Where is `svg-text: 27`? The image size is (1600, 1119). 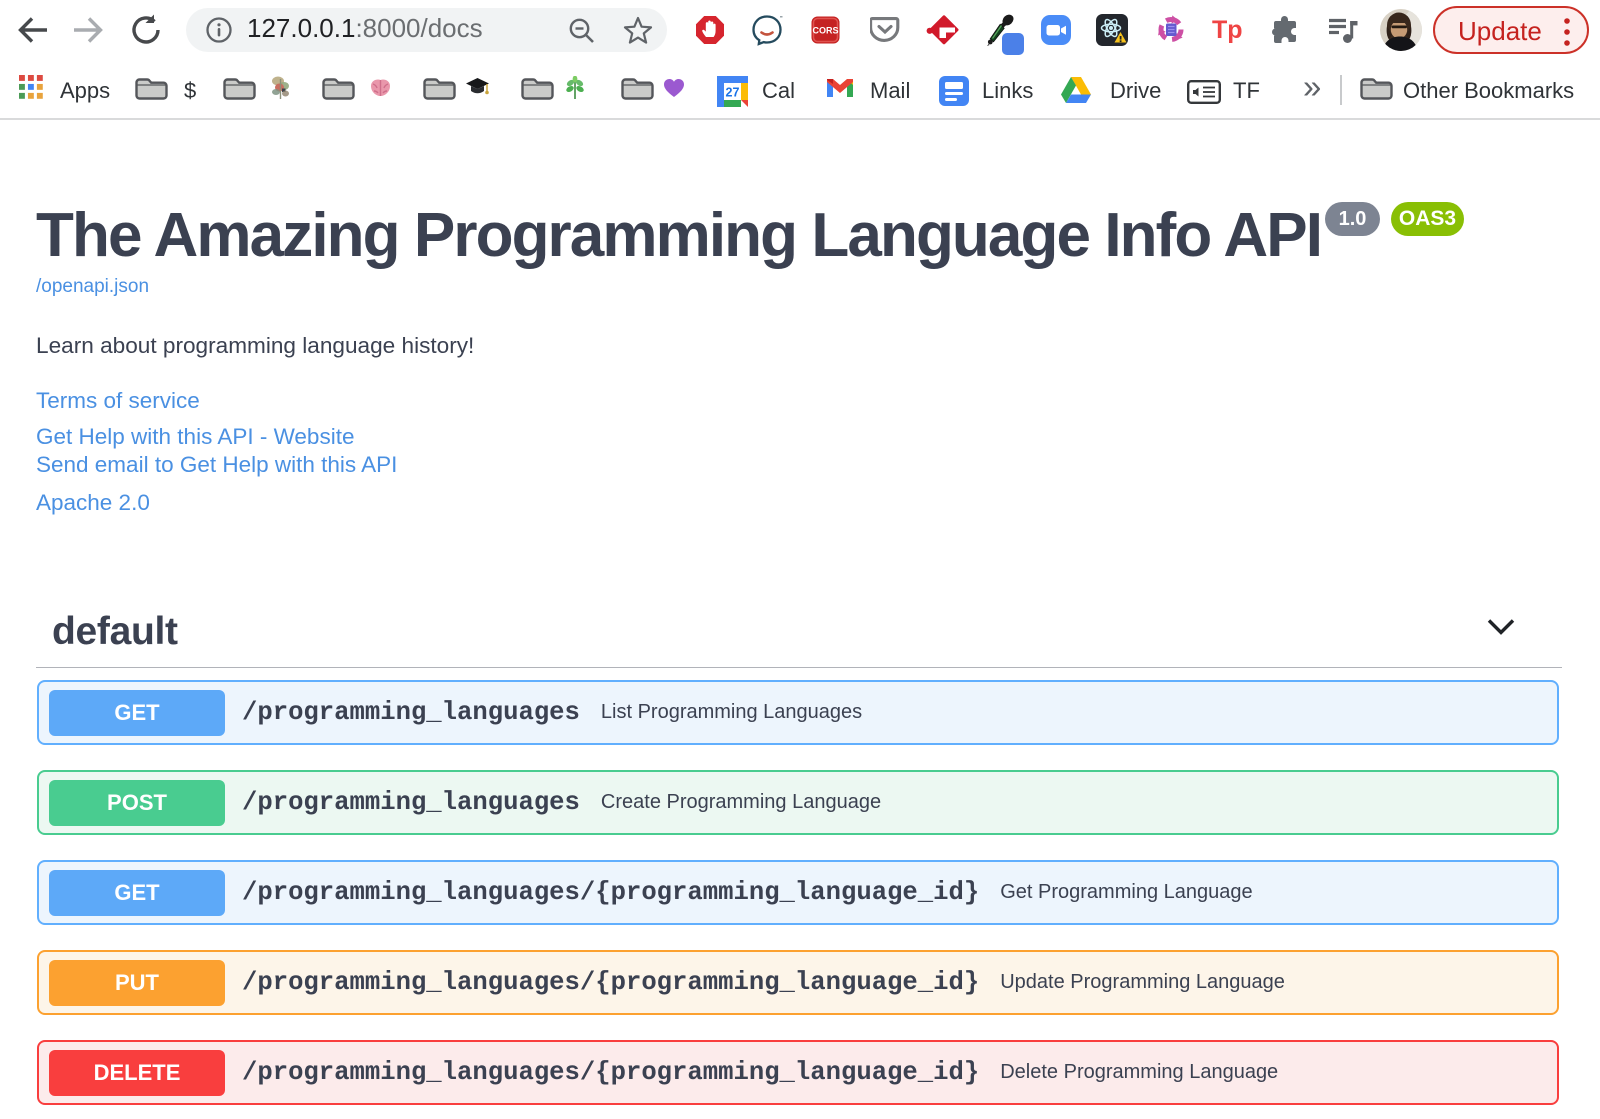
svg-text: 27 is located at coordinates (733, 93).